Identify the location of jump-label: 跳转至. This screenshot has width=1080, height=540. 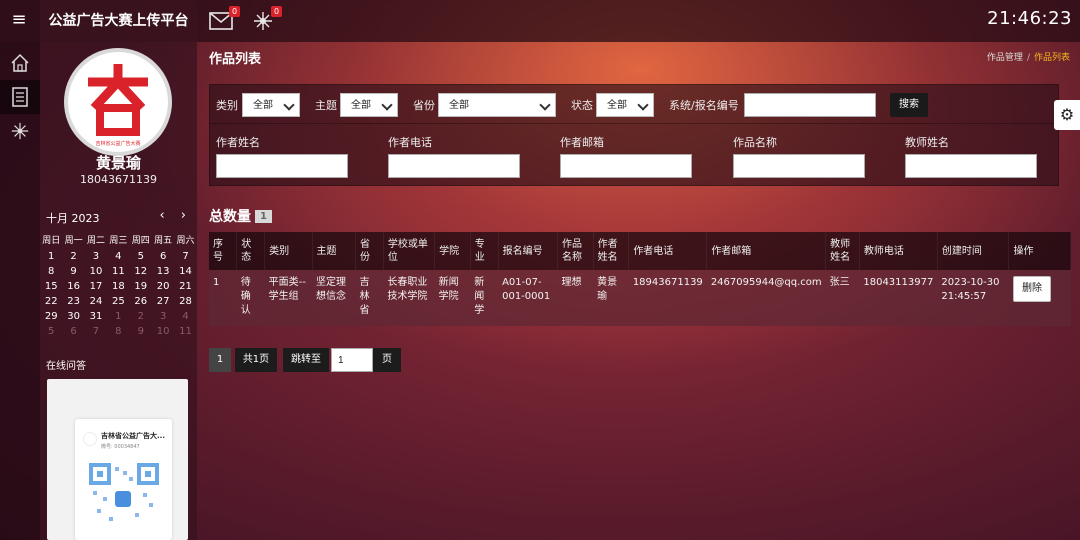
(306, 360).